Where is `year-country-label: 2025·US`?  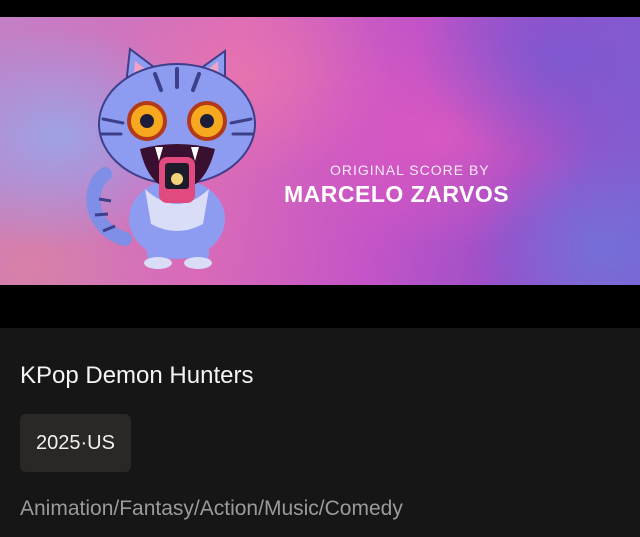
year-country-label: 2025·US is located at coordinates (75, 442).